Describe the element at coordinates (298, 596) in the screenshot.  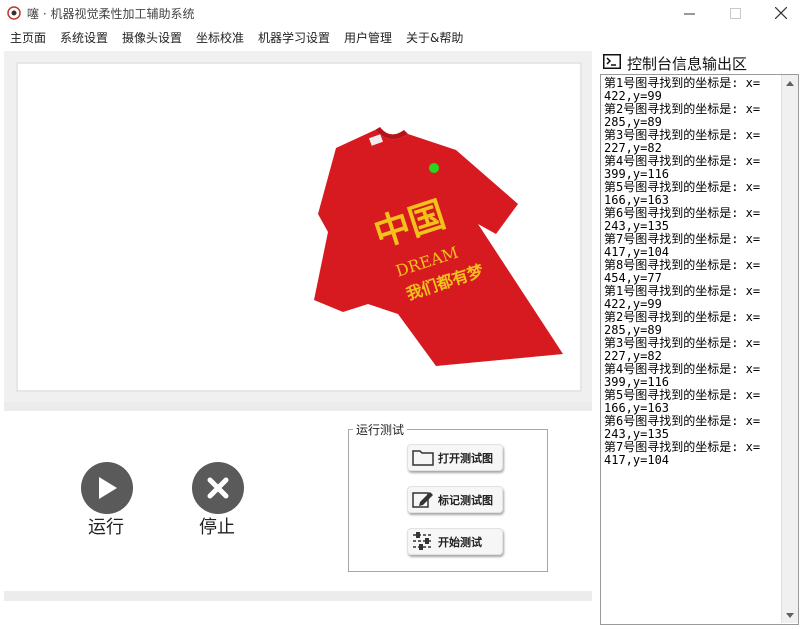
I see `panel-divider-bottom` at that location.